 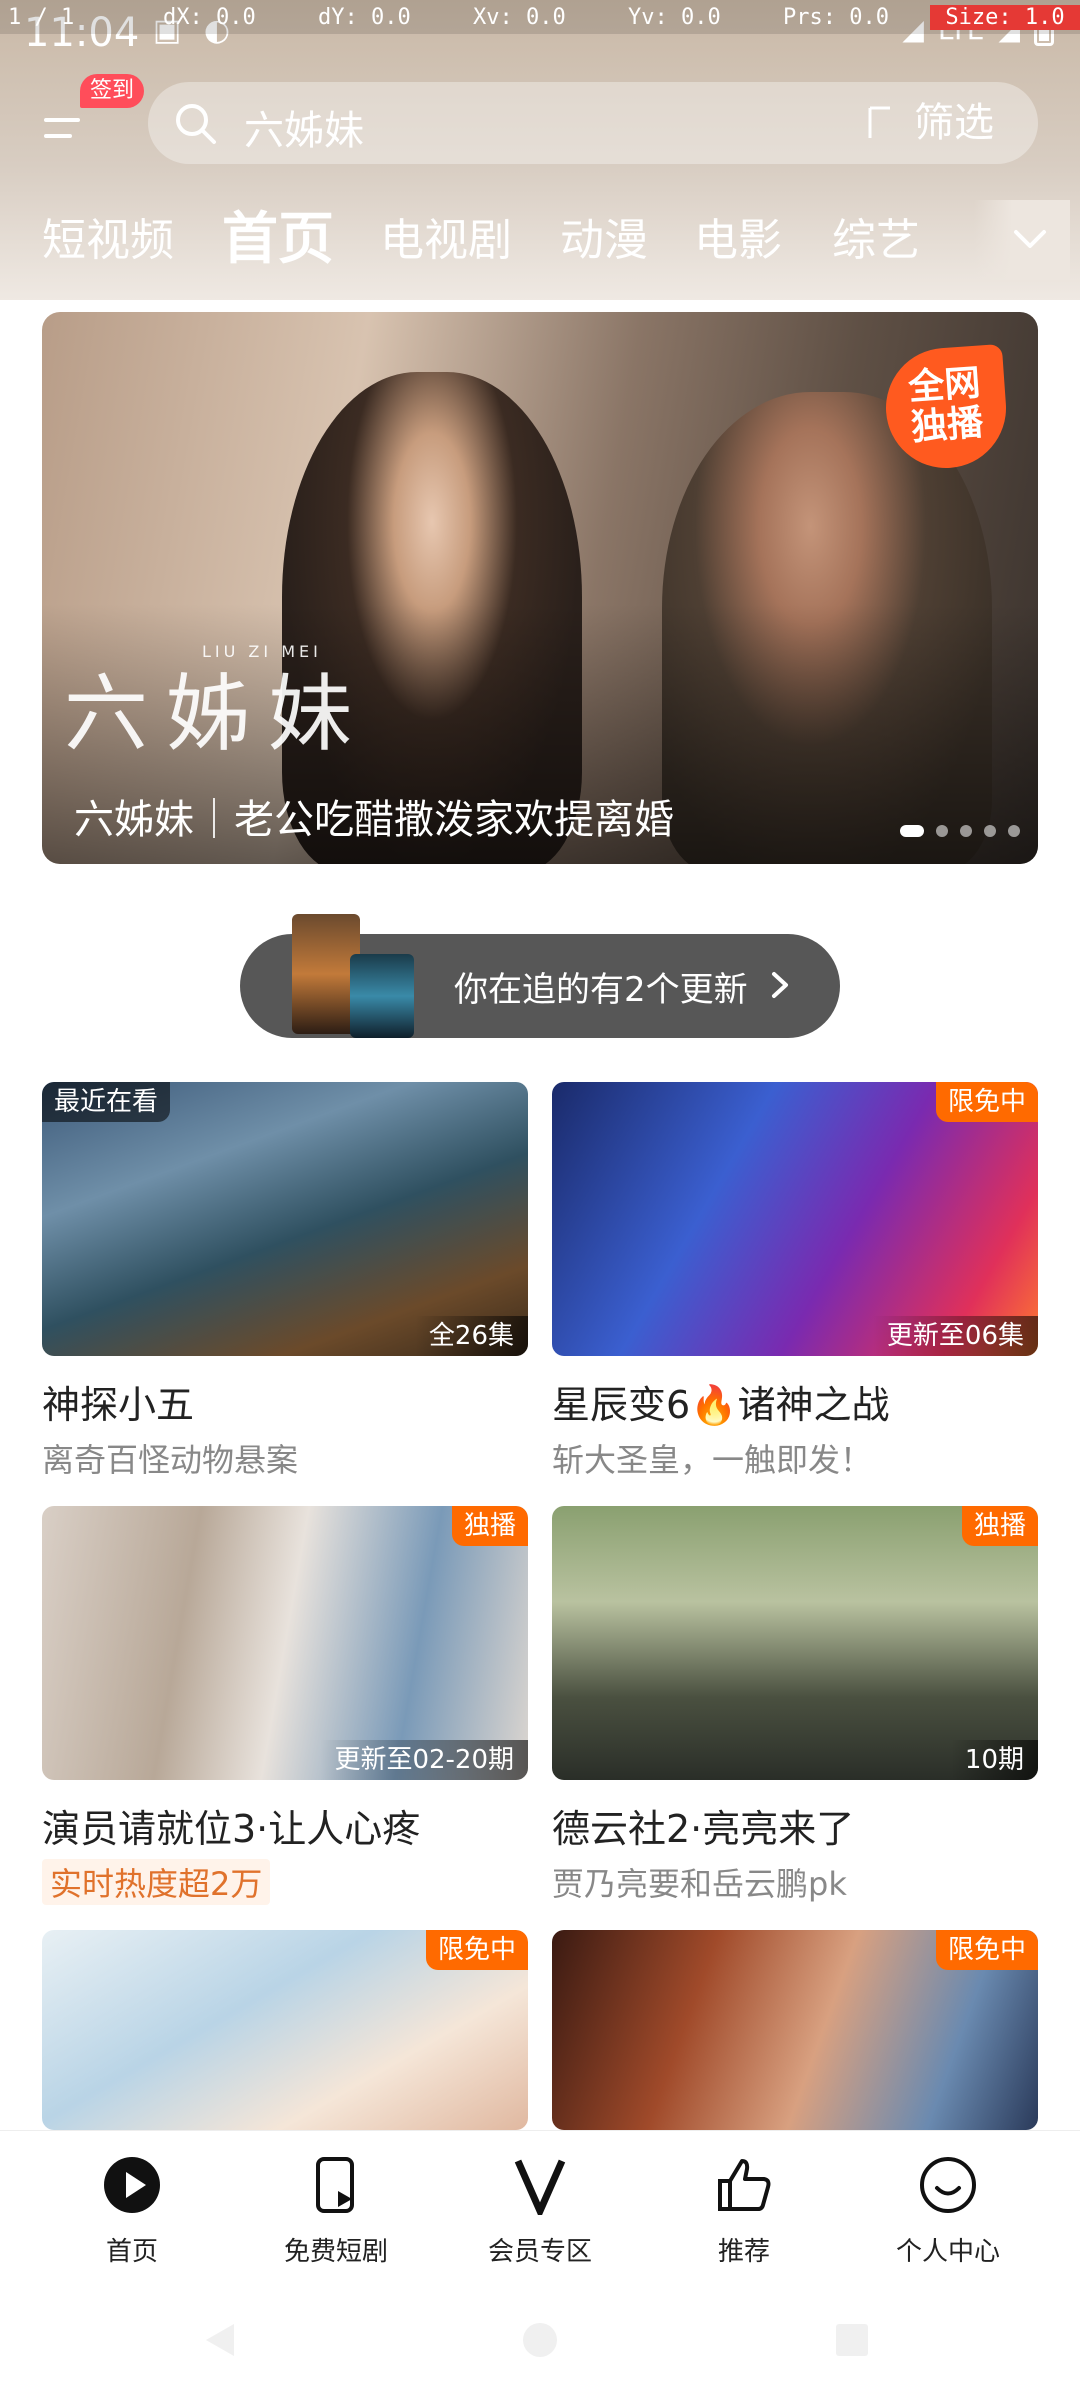 What do you see at coordinates (118, 1405) in the screenshot?
I see `video-title: 神探小五` at bounding box center [118, 1405].